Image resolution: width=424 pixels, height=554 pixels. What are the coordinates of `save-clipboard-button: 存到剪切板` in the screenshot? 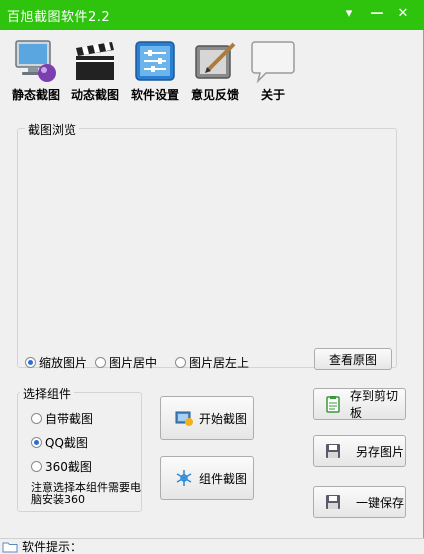 It's located at (359, 404).